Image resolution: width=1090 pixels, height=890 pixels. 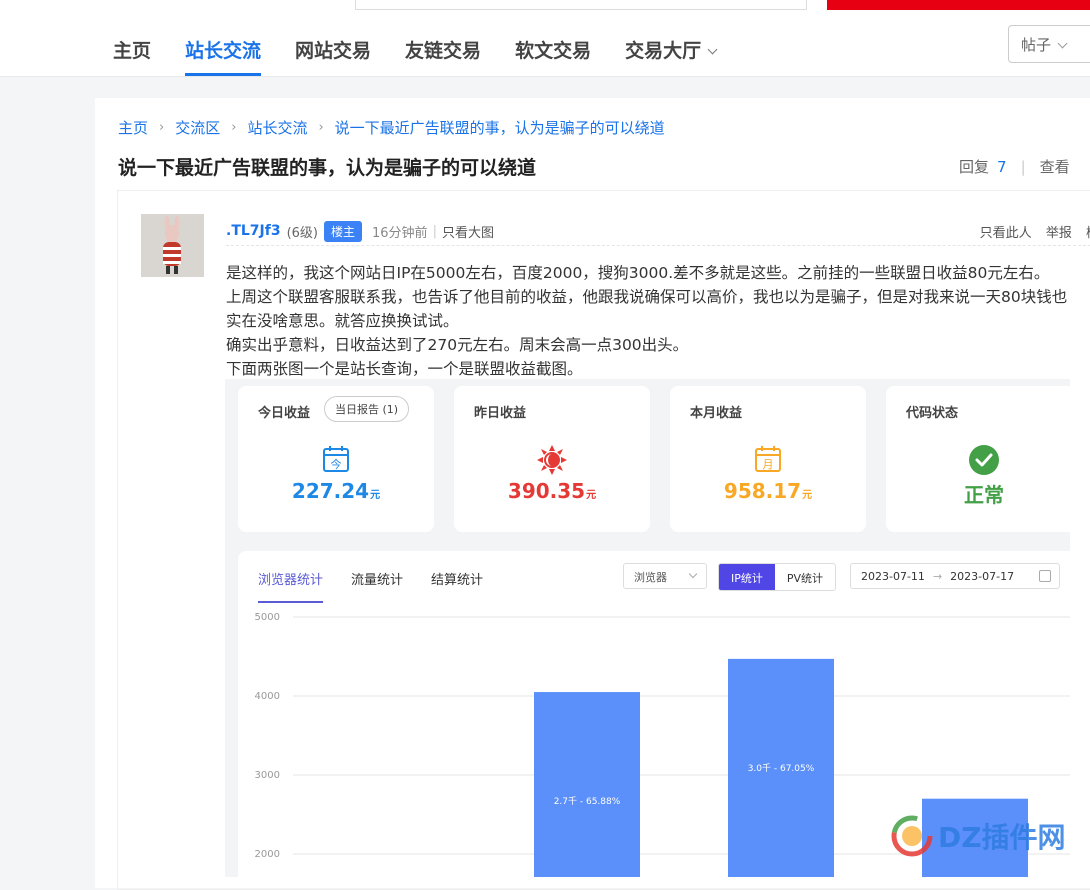 I want to click on kpi-code-status: 代码状态 正常, so click(x=978, y=459).